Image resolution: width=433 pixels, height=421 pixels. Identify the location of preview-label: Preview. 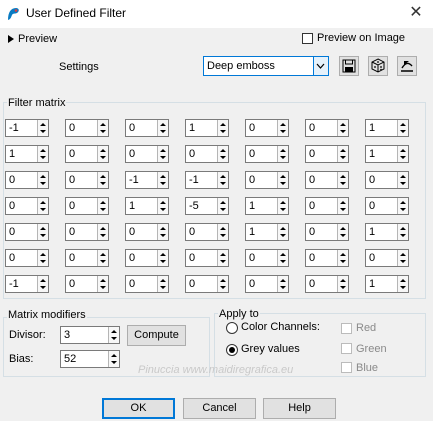
(37, 39).